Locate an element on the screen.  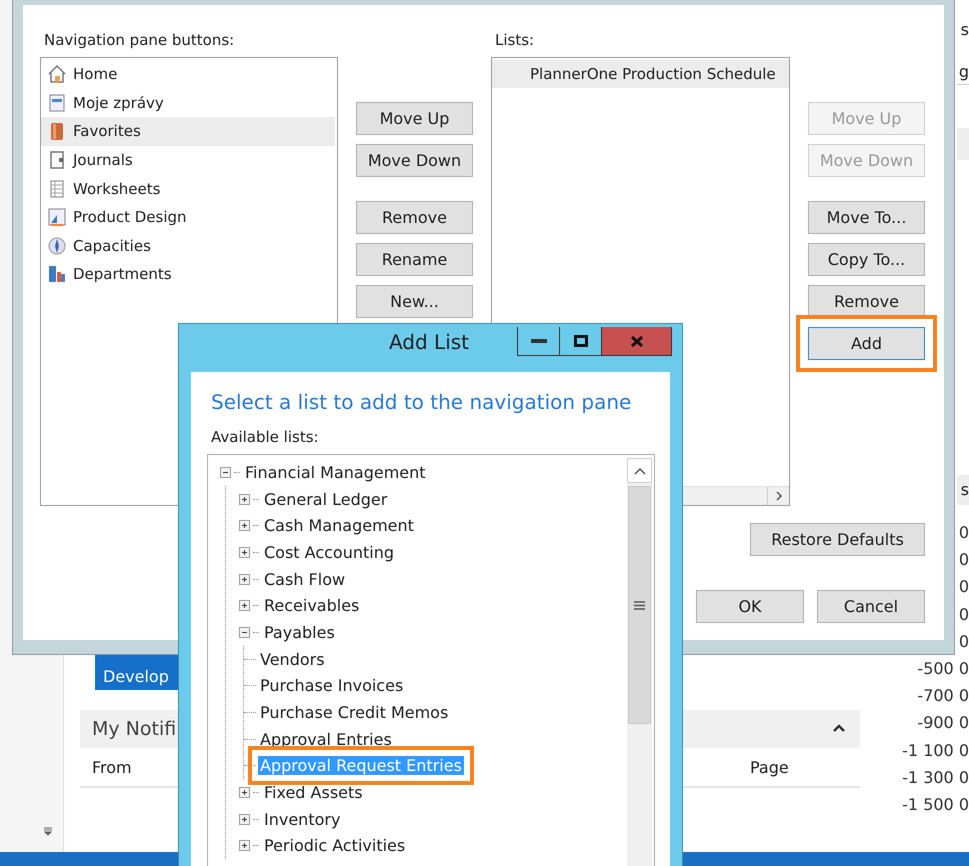
list-item: Favorites is located at coordinates (188, 131).